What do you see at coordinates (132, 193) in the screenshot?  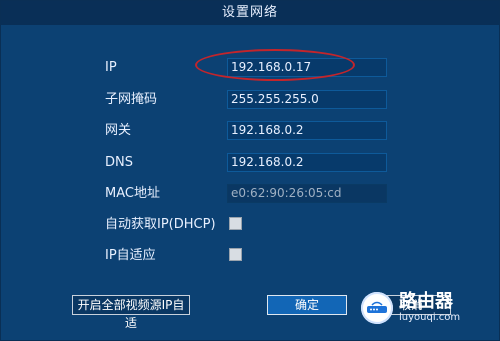 I see `mac-label: MAC地址` at bounding box center [132, 193].